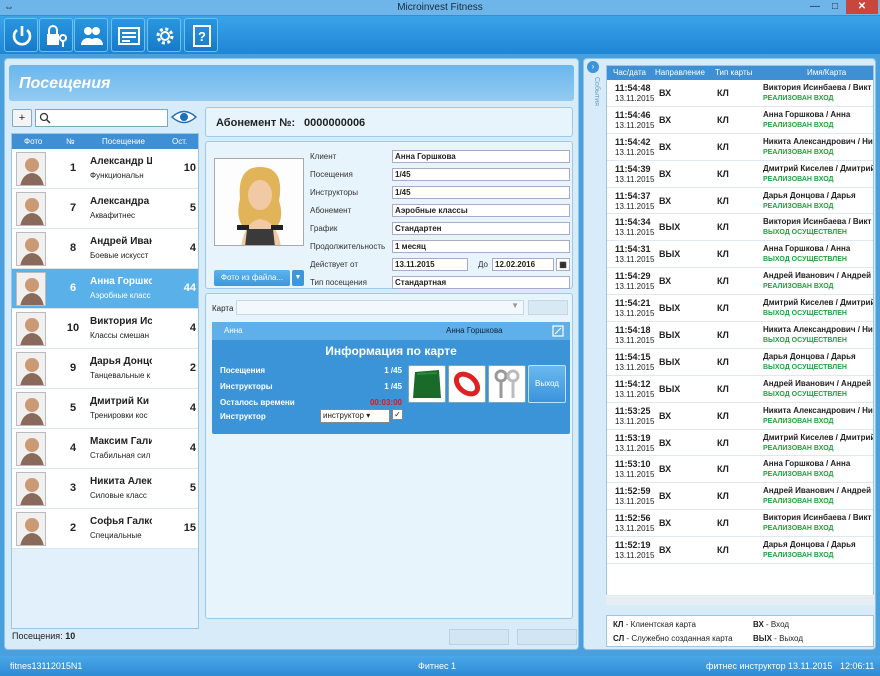  Describe the element at coordinates (101, 118) in the screenshot. I see `search-input` at that location.